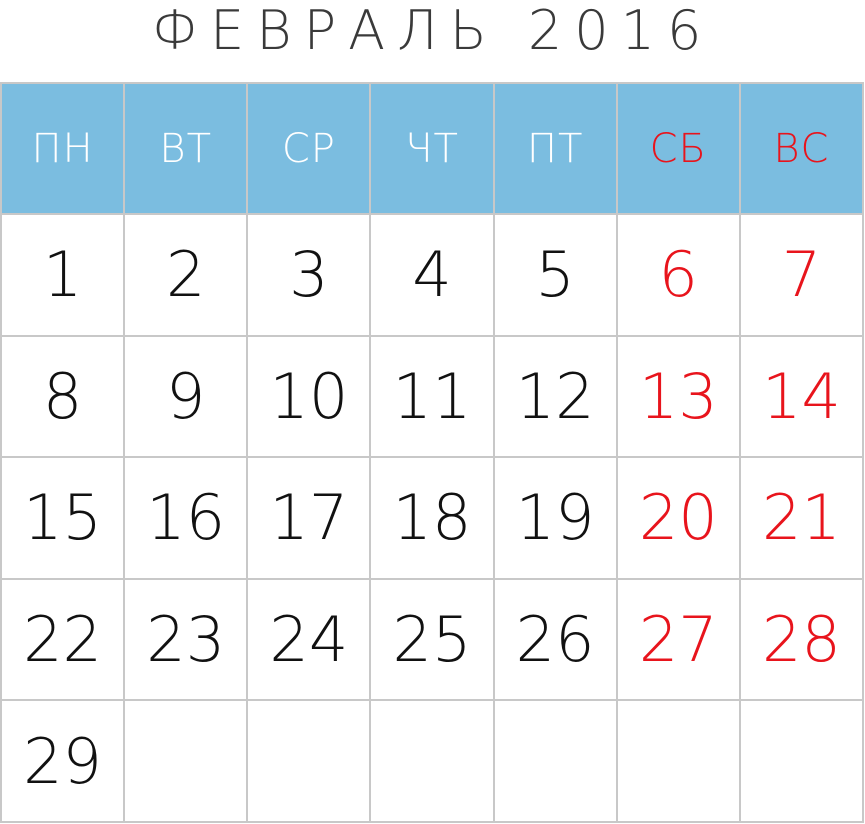 This screenshot has height=824, width=865. I want to click on day-cell: 11, so click(433, 397).